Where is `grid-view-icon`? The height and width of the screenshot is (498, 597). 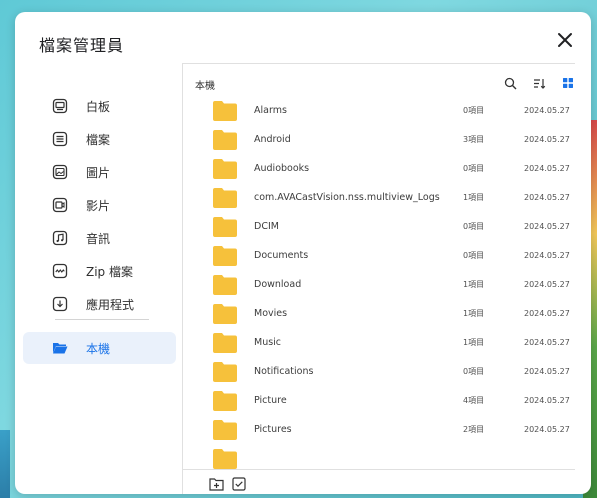
grid-view-icon is located at coordinates (568, 83).